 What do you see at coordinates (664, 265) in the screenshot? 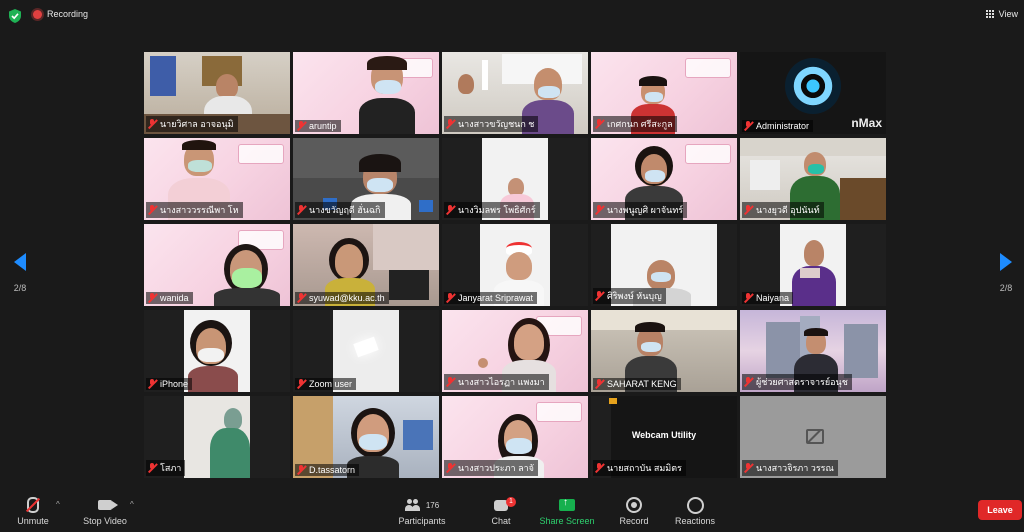
I see `video-tile: ศิริพงษ์ หันบุญ` at bounding box center [664, 265].